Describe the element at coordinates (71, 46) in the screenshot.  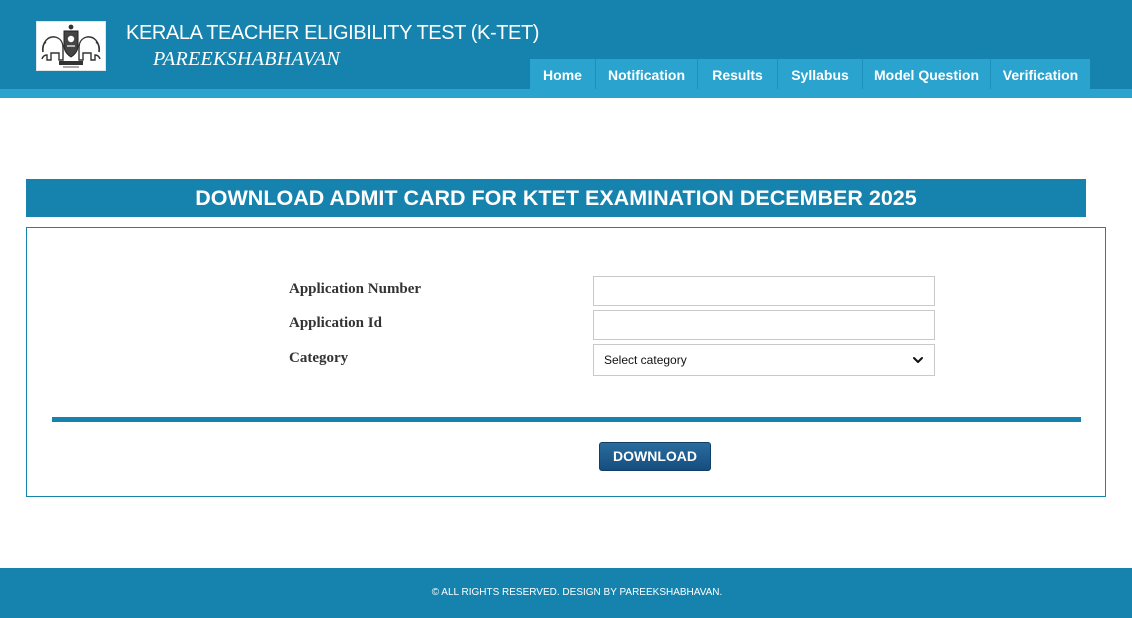
I see `kerala-emblem-icon` at that location.